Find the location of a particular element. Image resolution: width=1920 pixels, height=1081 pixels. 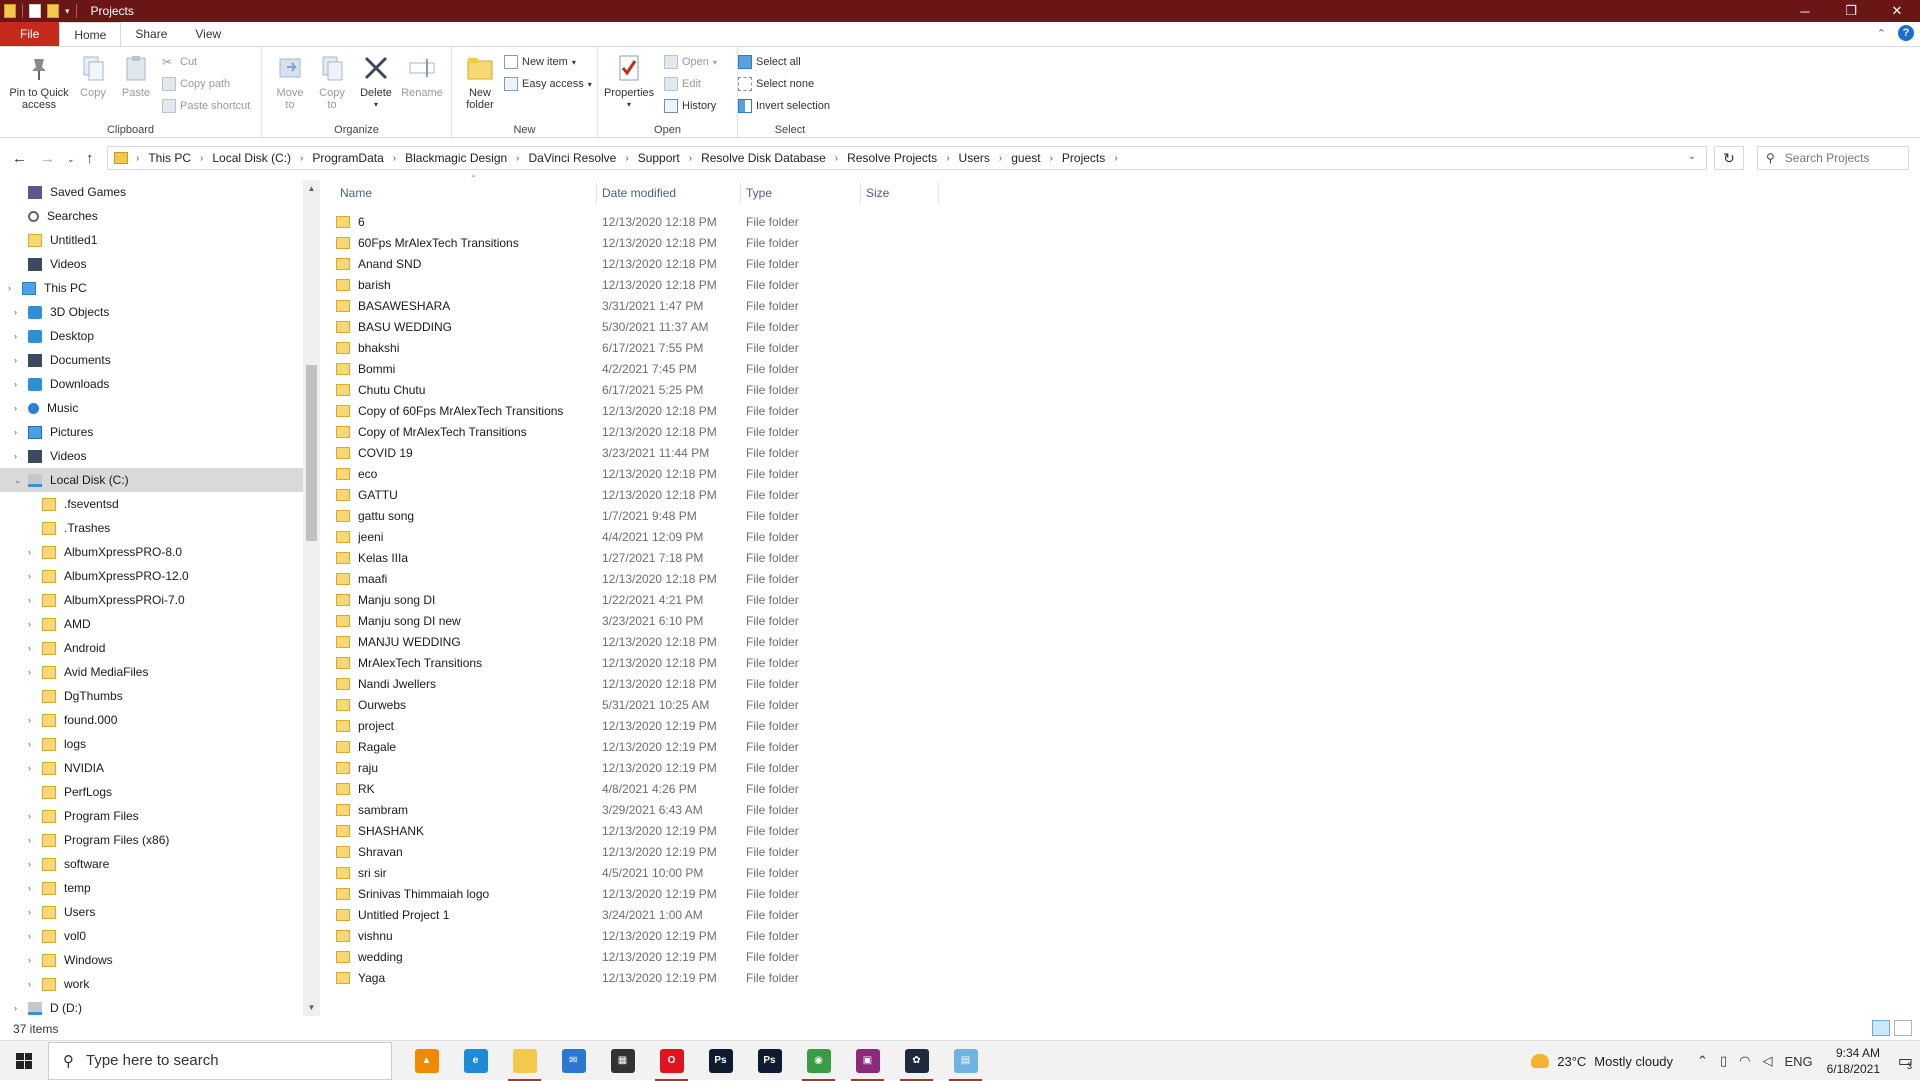

search-input: ⚲ Search Projects is located at coordinates (1833, 158).